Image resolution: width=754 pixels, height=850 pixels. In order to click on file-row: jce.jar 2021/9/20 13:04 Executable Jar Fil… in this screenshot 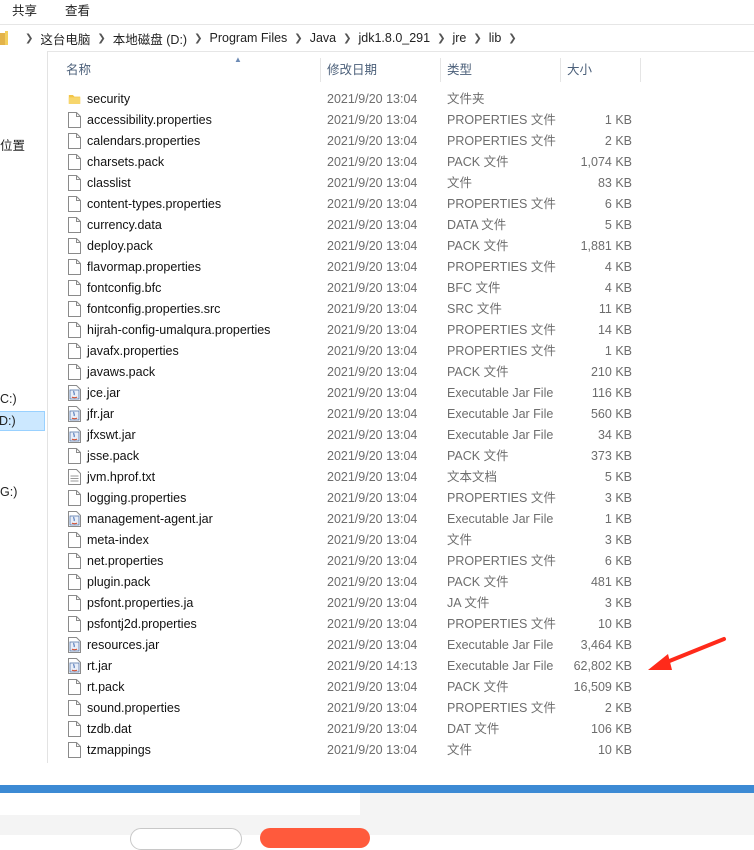, I will do `click(401, 393)`.